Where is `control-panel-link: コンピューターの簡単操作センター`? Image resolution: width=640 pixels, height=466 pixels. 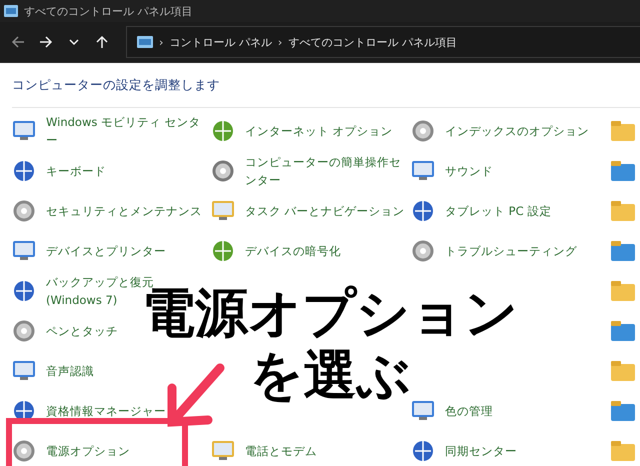
control-panel-link: コンピューターの簡単操作センター is located at coordinates (325, 171).